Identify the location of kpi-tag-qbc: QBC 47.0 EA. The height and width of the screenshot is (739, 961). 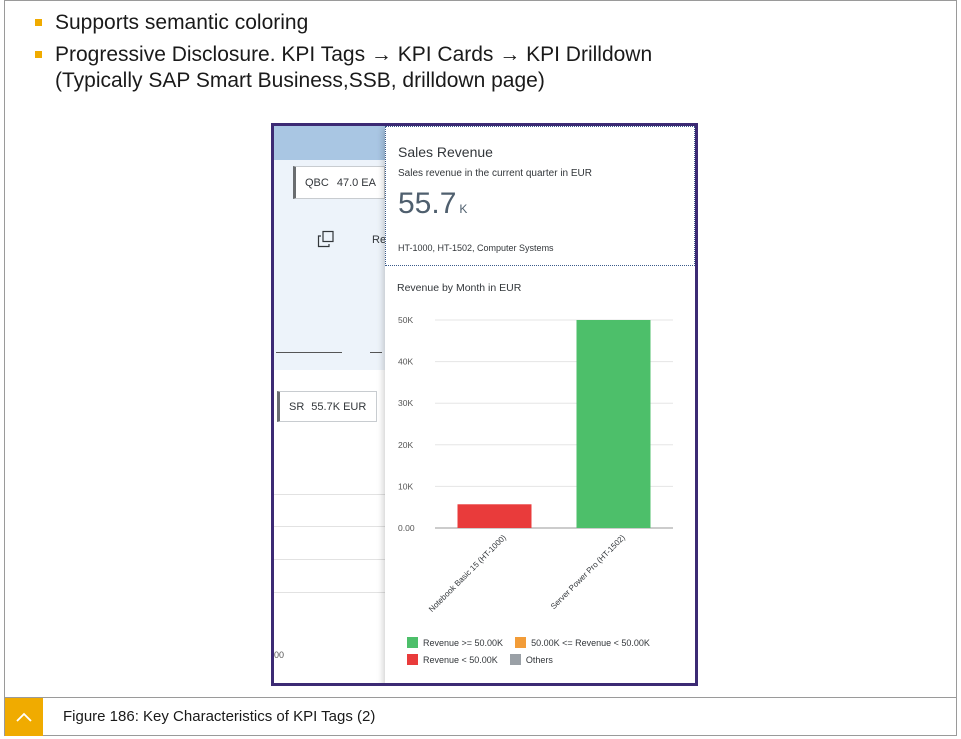
(339, 182).